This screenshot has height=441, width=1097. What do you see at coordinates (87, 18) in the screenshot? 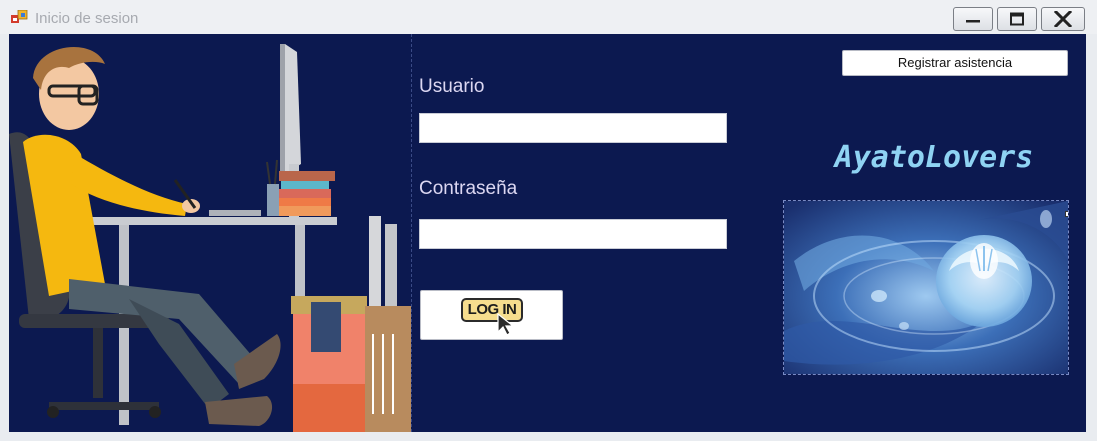
I see `window-title: Inicio de sesion` at bounding box center [87, 18].